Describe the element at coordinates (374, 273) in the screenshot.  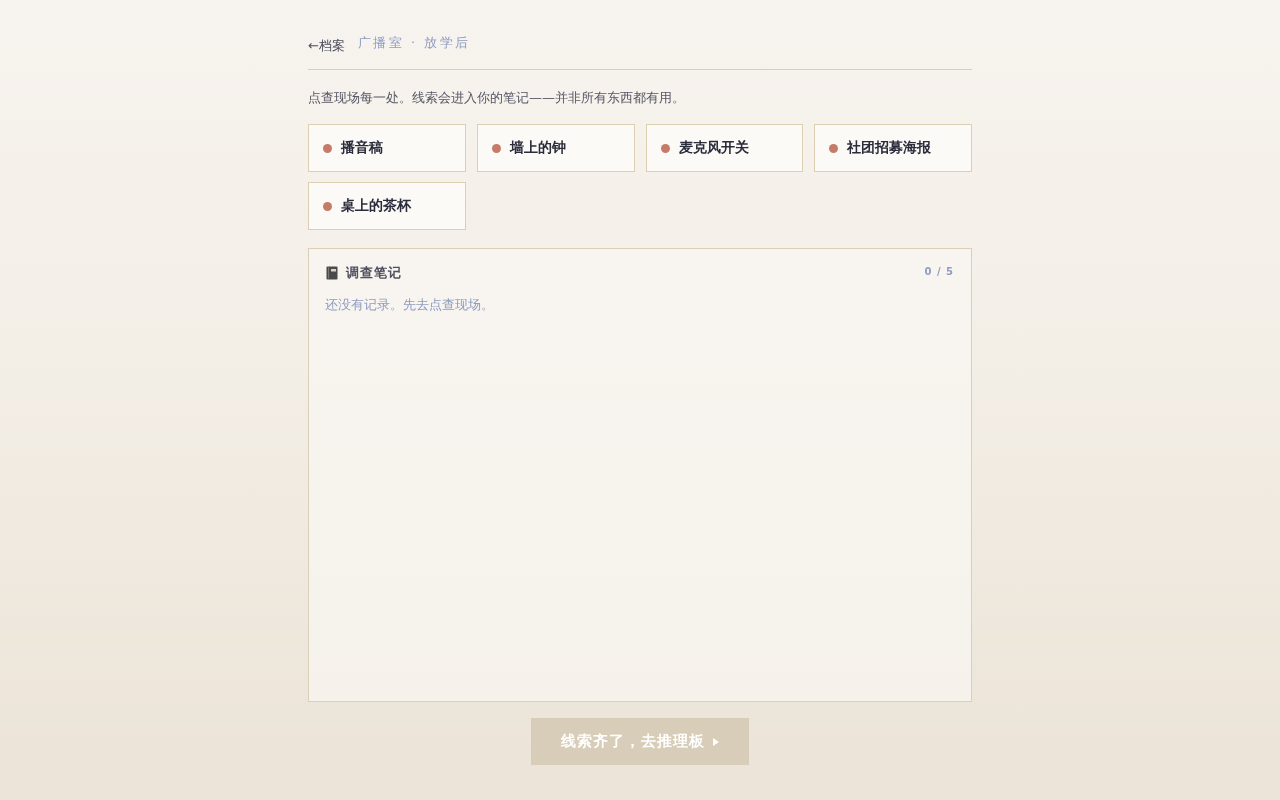
I see `notes-title: 调查笔记` at that location.